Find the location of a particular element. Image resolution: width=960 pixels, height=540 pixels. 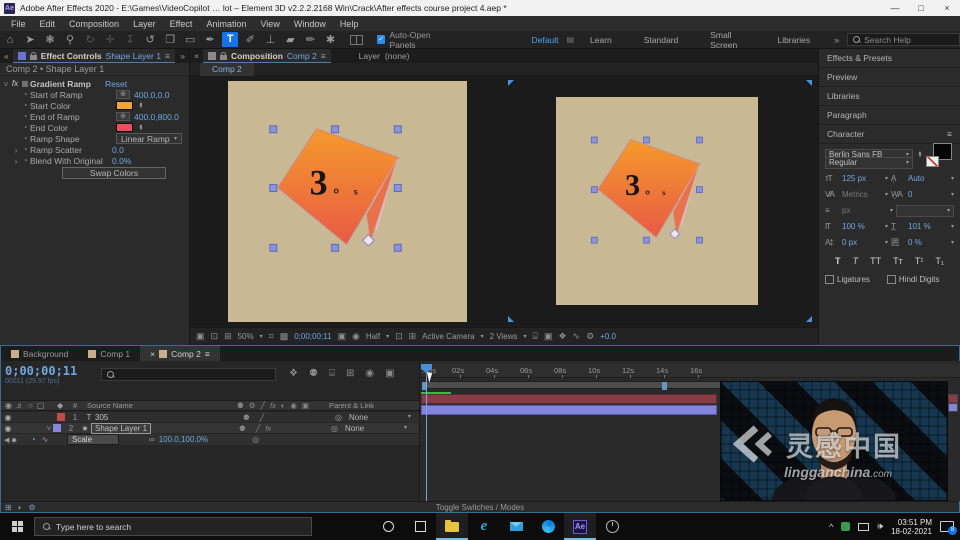

tracking-field: 0 ▾ is located at coordinates (931, 194).